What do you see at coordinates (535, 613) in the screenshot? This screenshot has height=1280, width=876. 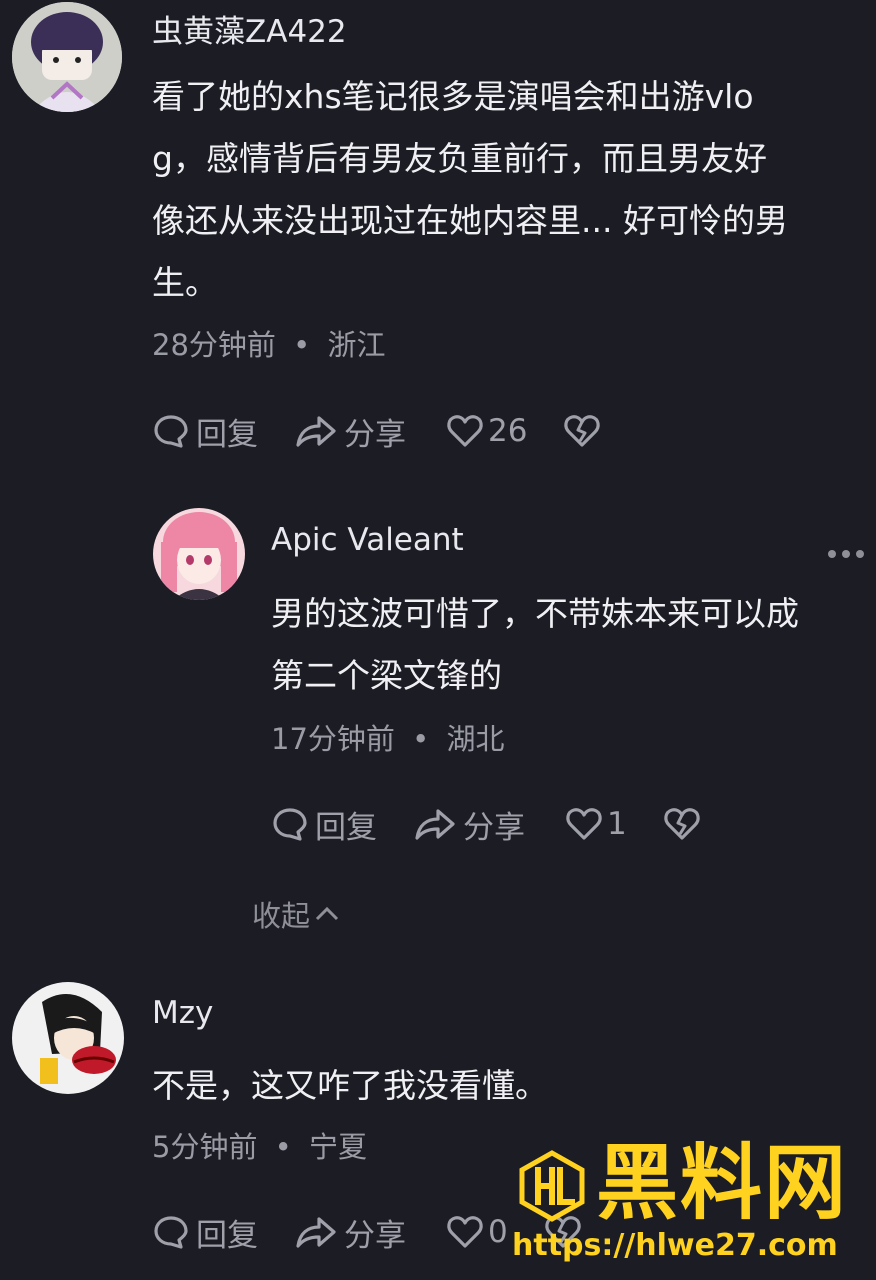 I see `comment-text-line: 男的这波可惜了，不带妹本来可以成` at bounding box center [535, 613].